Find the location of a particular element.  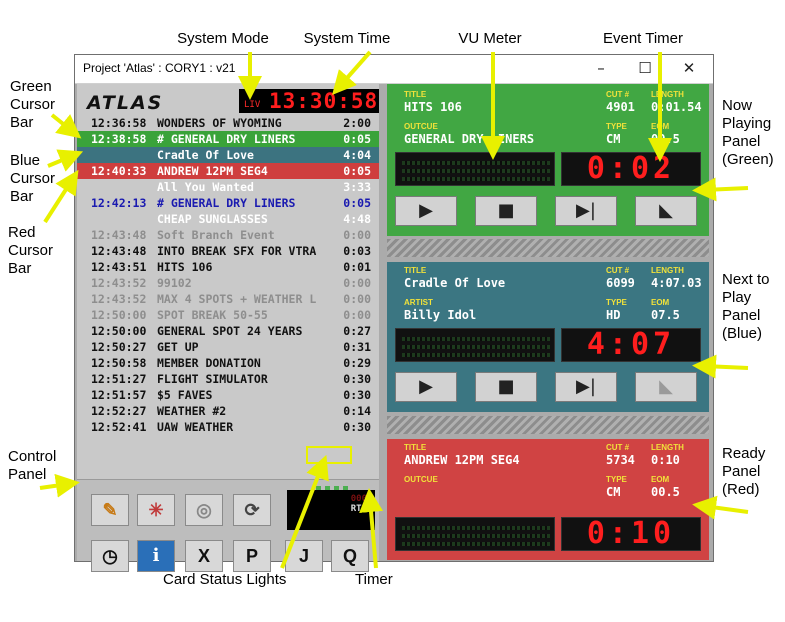

x-button: X is located at coordinates (204, 556).